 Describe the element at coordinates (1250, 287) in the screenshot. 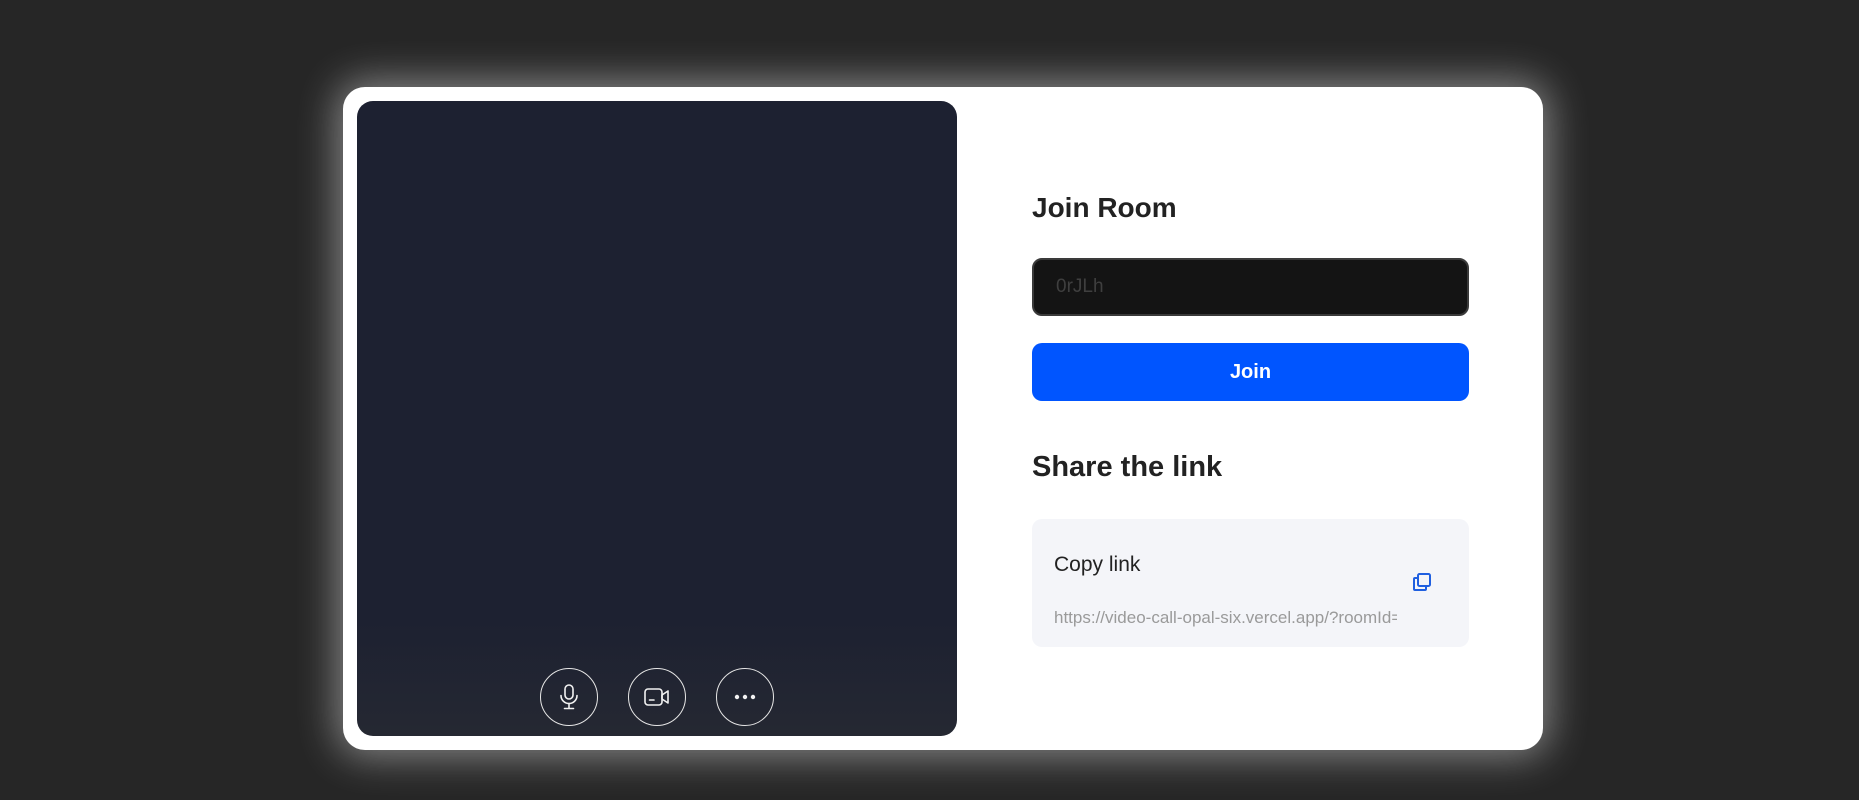

I see `room-id-input` at that location.